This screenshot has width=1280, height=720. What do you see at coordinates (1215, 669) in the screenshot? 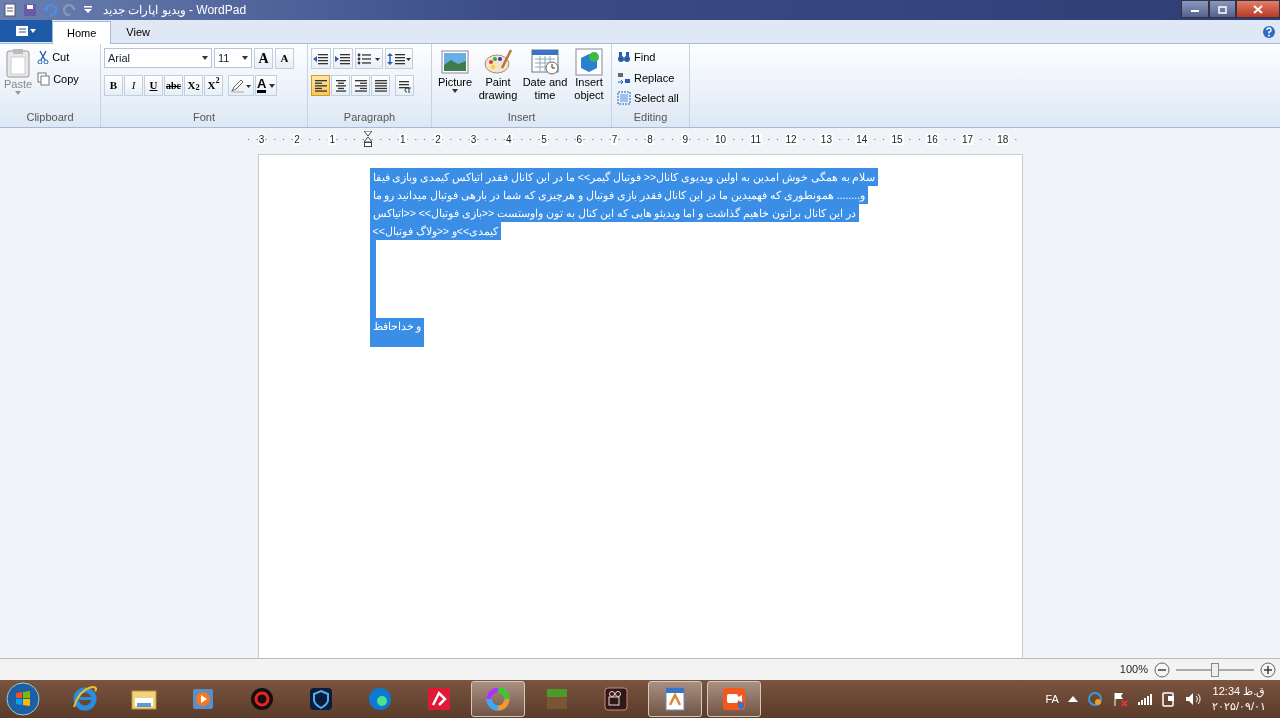
I see `zoom-slider-thumb` at bounding box center [1215, 669].